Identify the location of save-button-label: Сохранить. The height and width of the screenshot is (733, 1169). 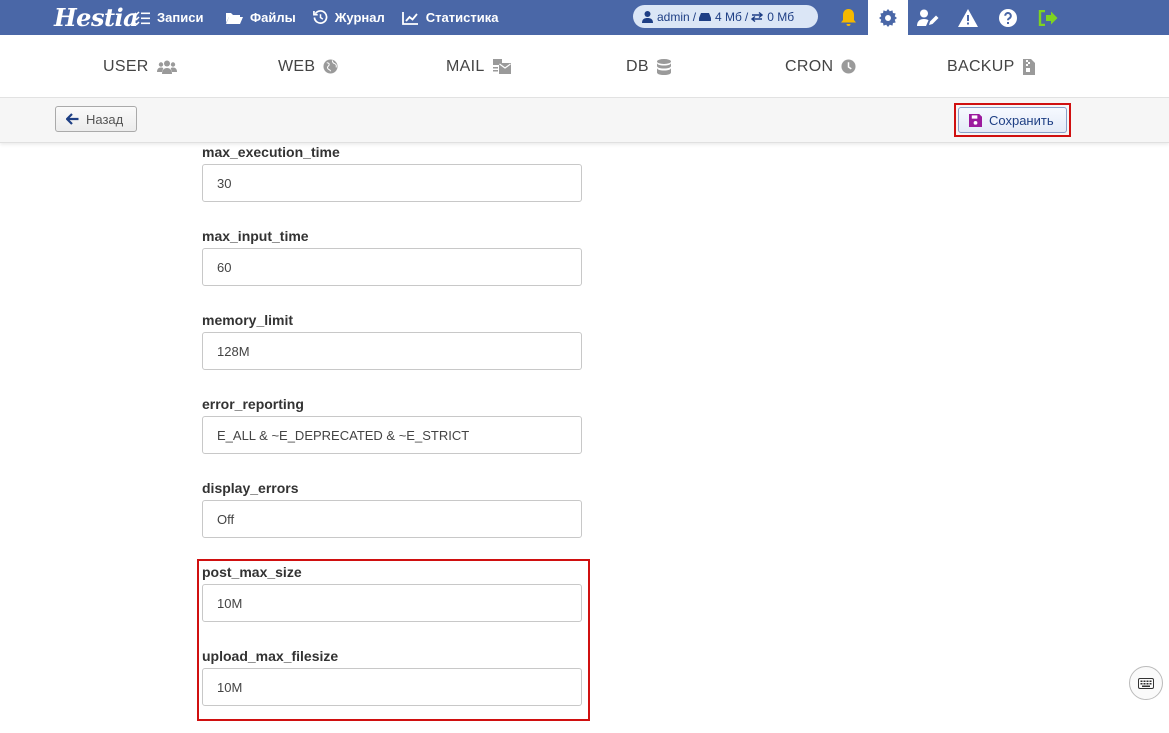
(1021, 120).